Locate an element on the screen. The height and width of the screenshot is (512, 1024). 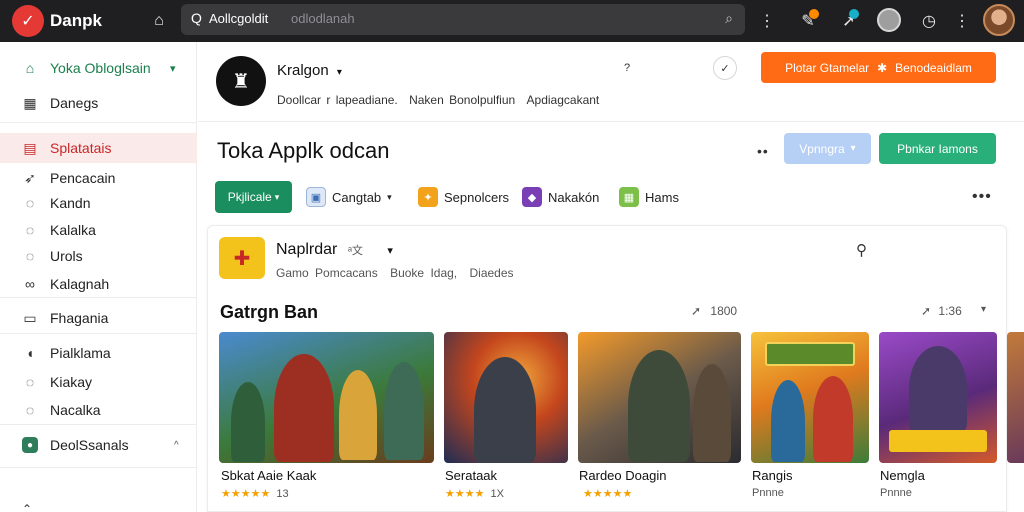
game-thumbnail-partial is located at coordinates (1015, 397).